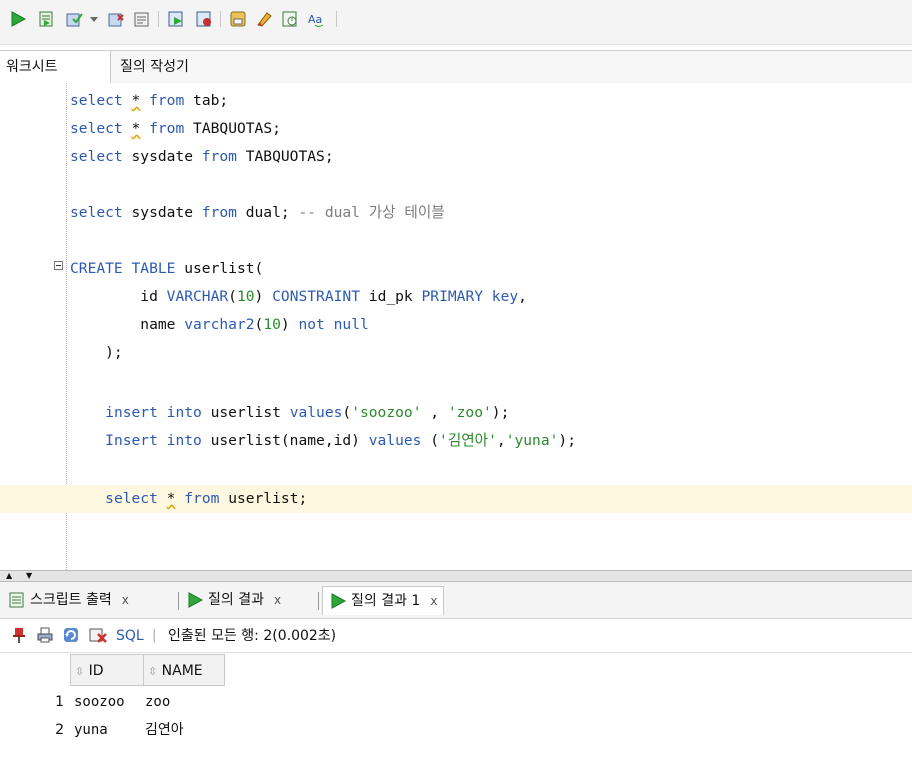 Image resolution: width=912 pixels, height=773 pixels. I want to click on print-icon, so click(45, 635).